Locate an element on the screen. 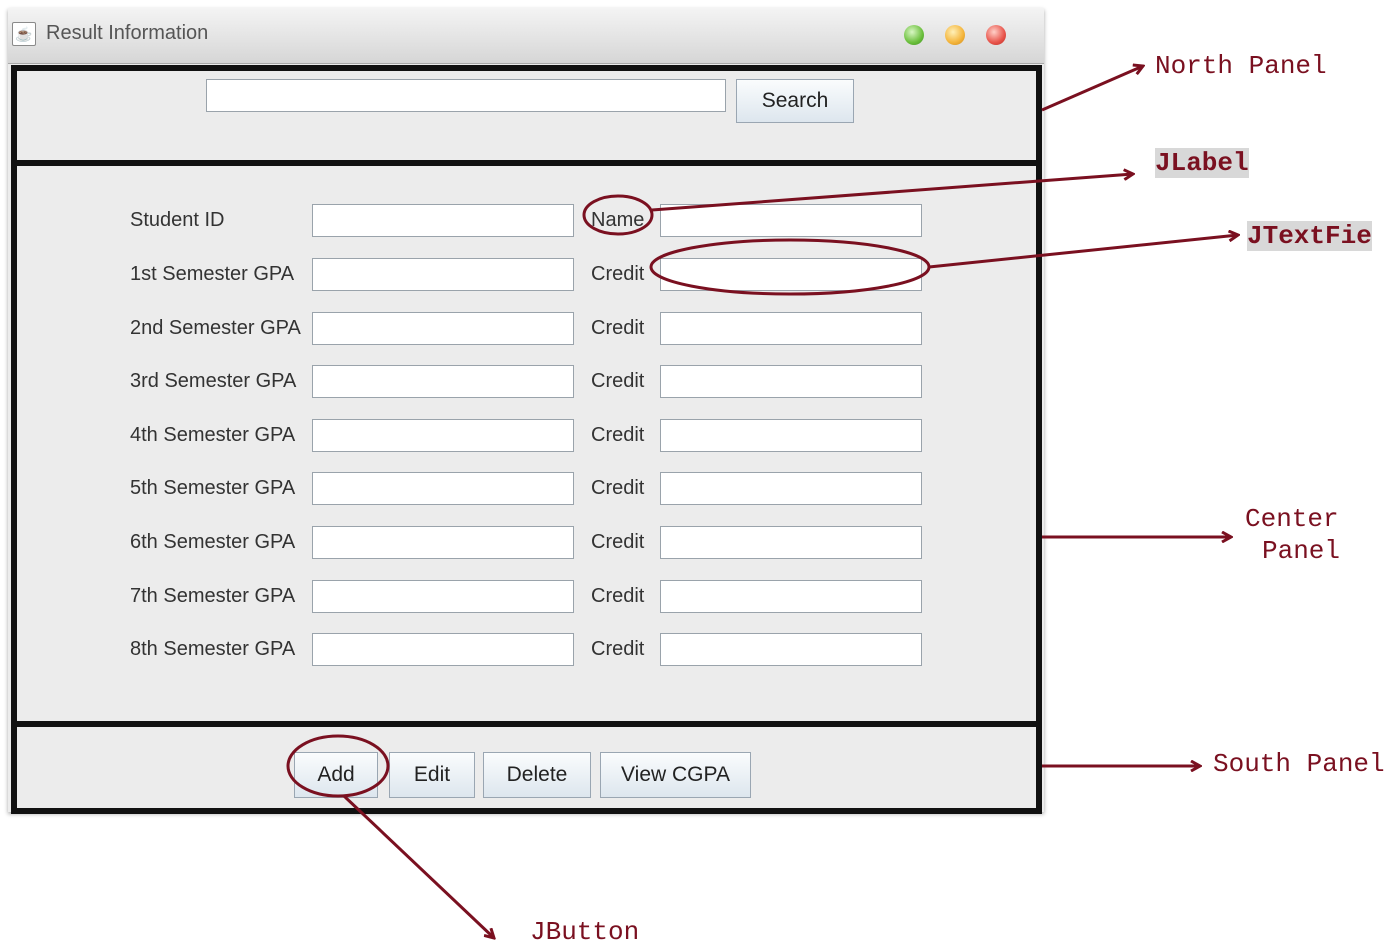 The height and width of the screenshot is (947, 1399). jlabel-arrow is located at coordinates (892, 193).